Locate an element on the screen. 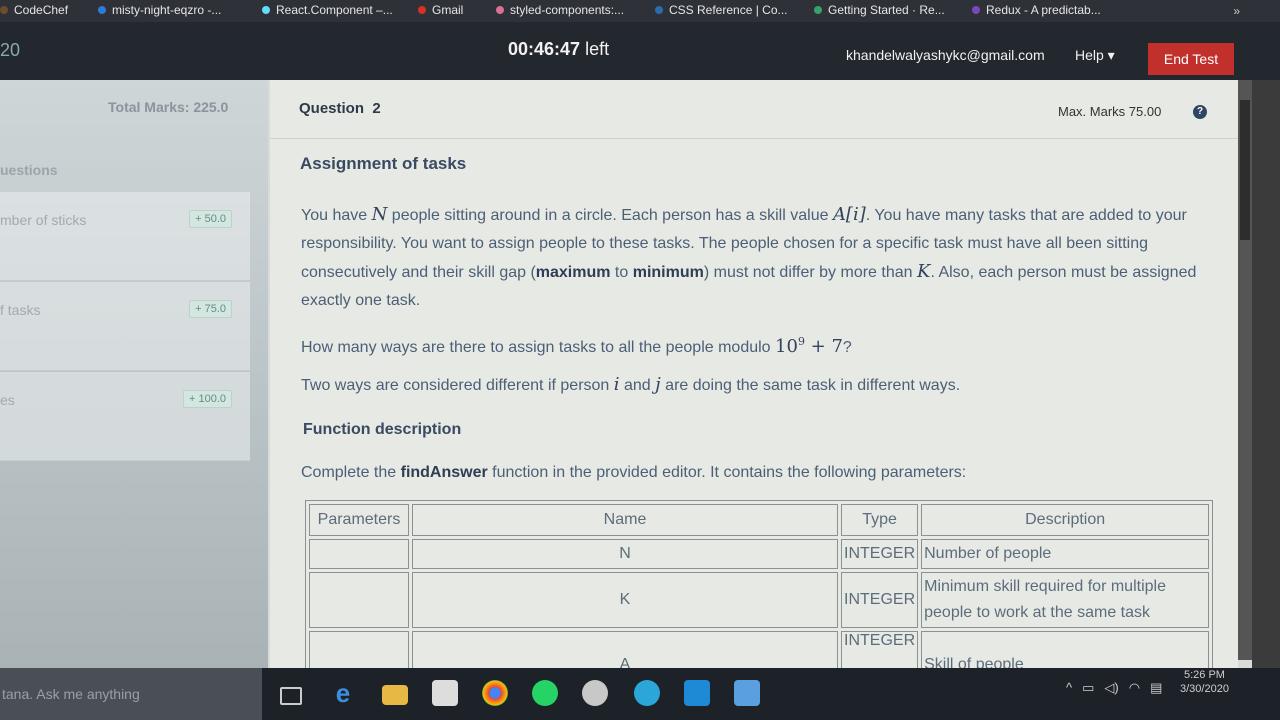 This screenshot has height=720, width=1280. sidebar-question-3: es + 100.0 is located at coordinates (125, 416).